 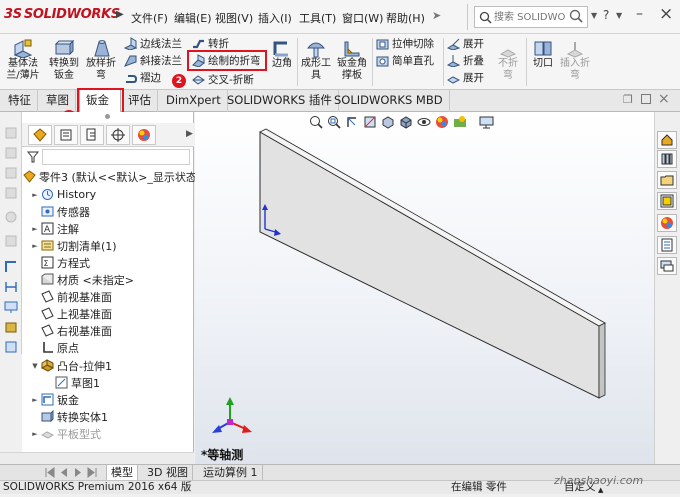 I want to click on tab-motion-study: 运动算例 1, so click(x=231, y=473).